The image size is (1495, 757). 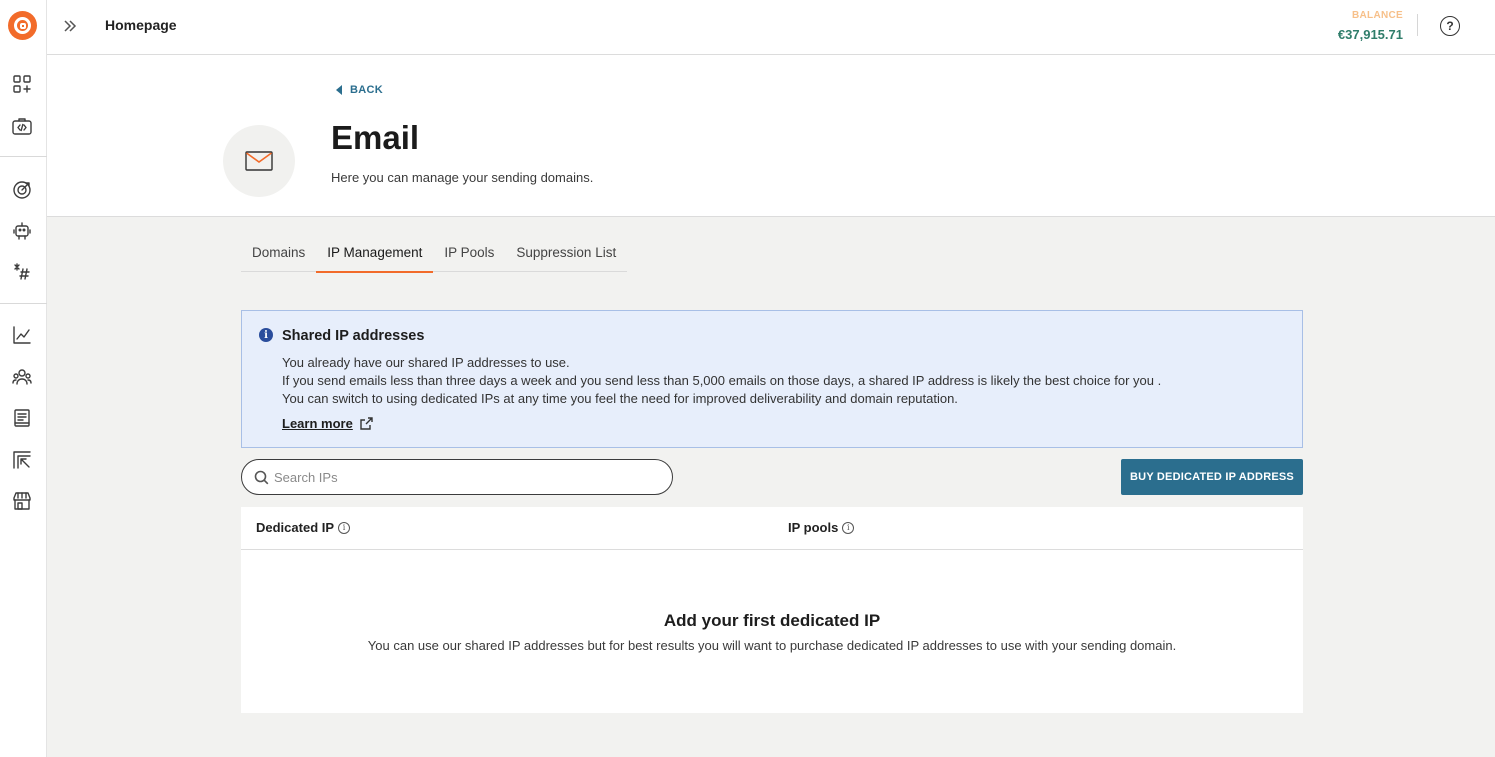 What do you see at coordinates (278, 252) in the screenshot?
I see `tab-domains: Domains` at bounding box center [278, 252].